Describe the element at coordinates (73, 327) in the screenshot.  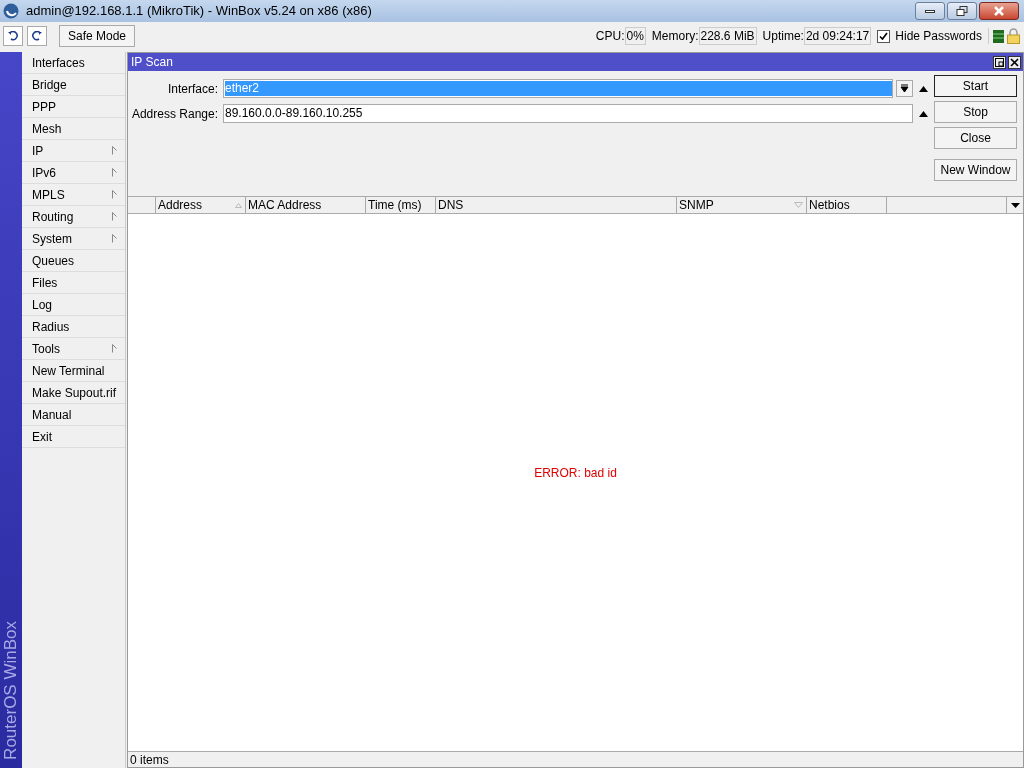
I see `menu-item: Radius` at that location.